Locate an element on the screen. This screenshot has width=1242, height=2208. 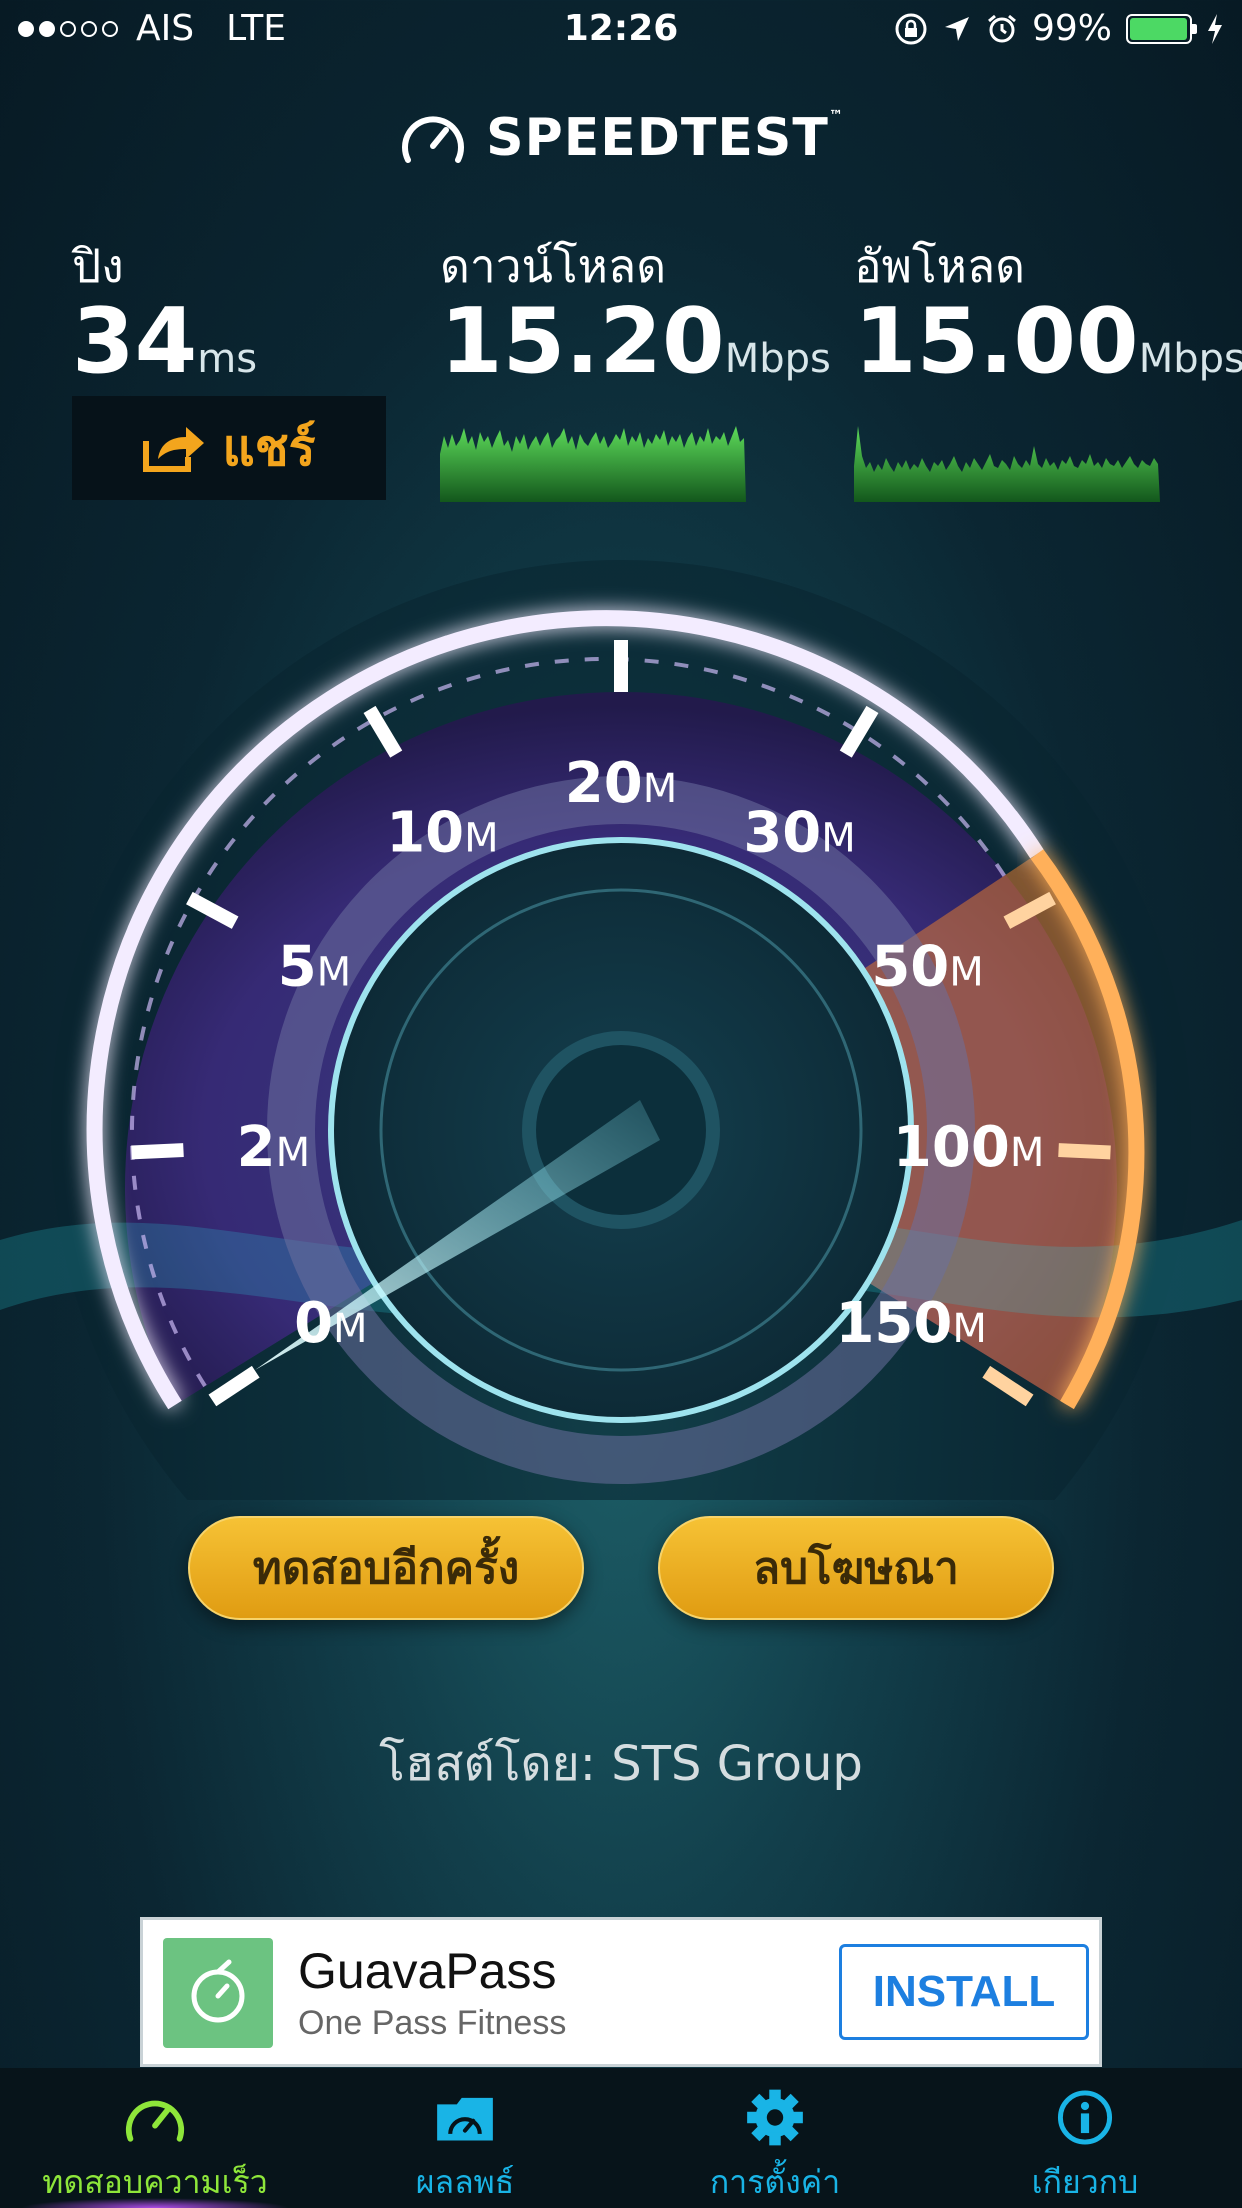
share-label: แชร์ is located at coordinates (269, 447).